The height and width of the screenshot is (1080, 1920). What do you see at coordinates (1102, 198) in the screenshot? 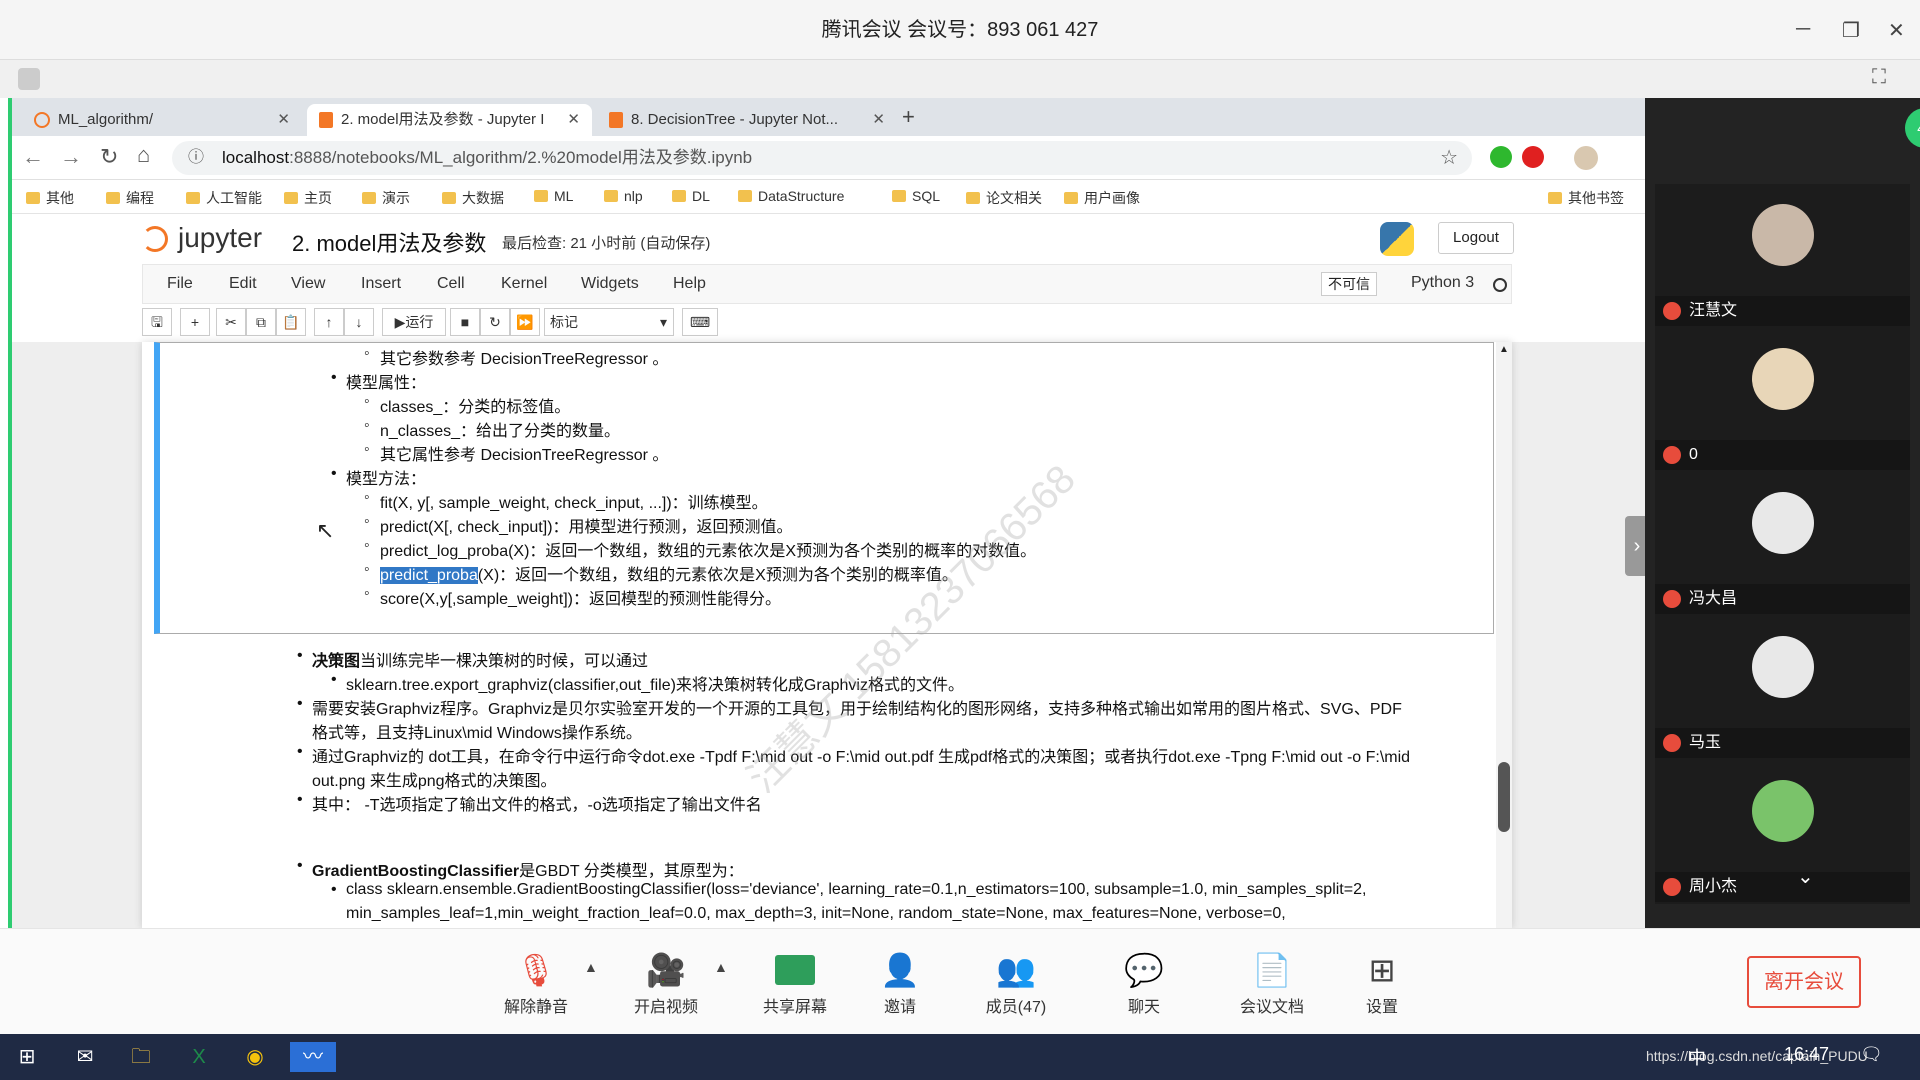
I see `bookmark-folder: 用户画像` at bounding box center [1102, 198].